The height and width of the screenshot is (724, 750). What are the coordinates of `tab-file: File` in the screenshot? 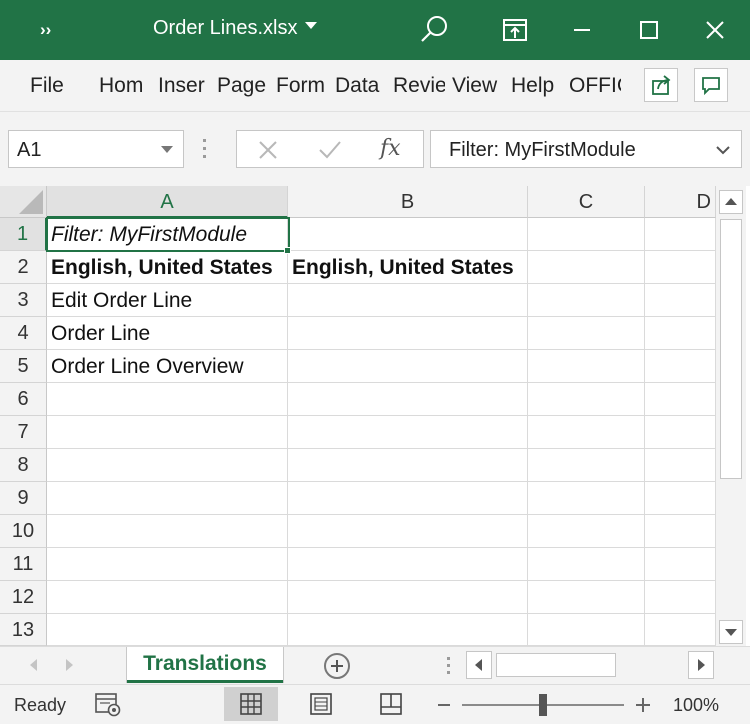 It's located at (50, 86).